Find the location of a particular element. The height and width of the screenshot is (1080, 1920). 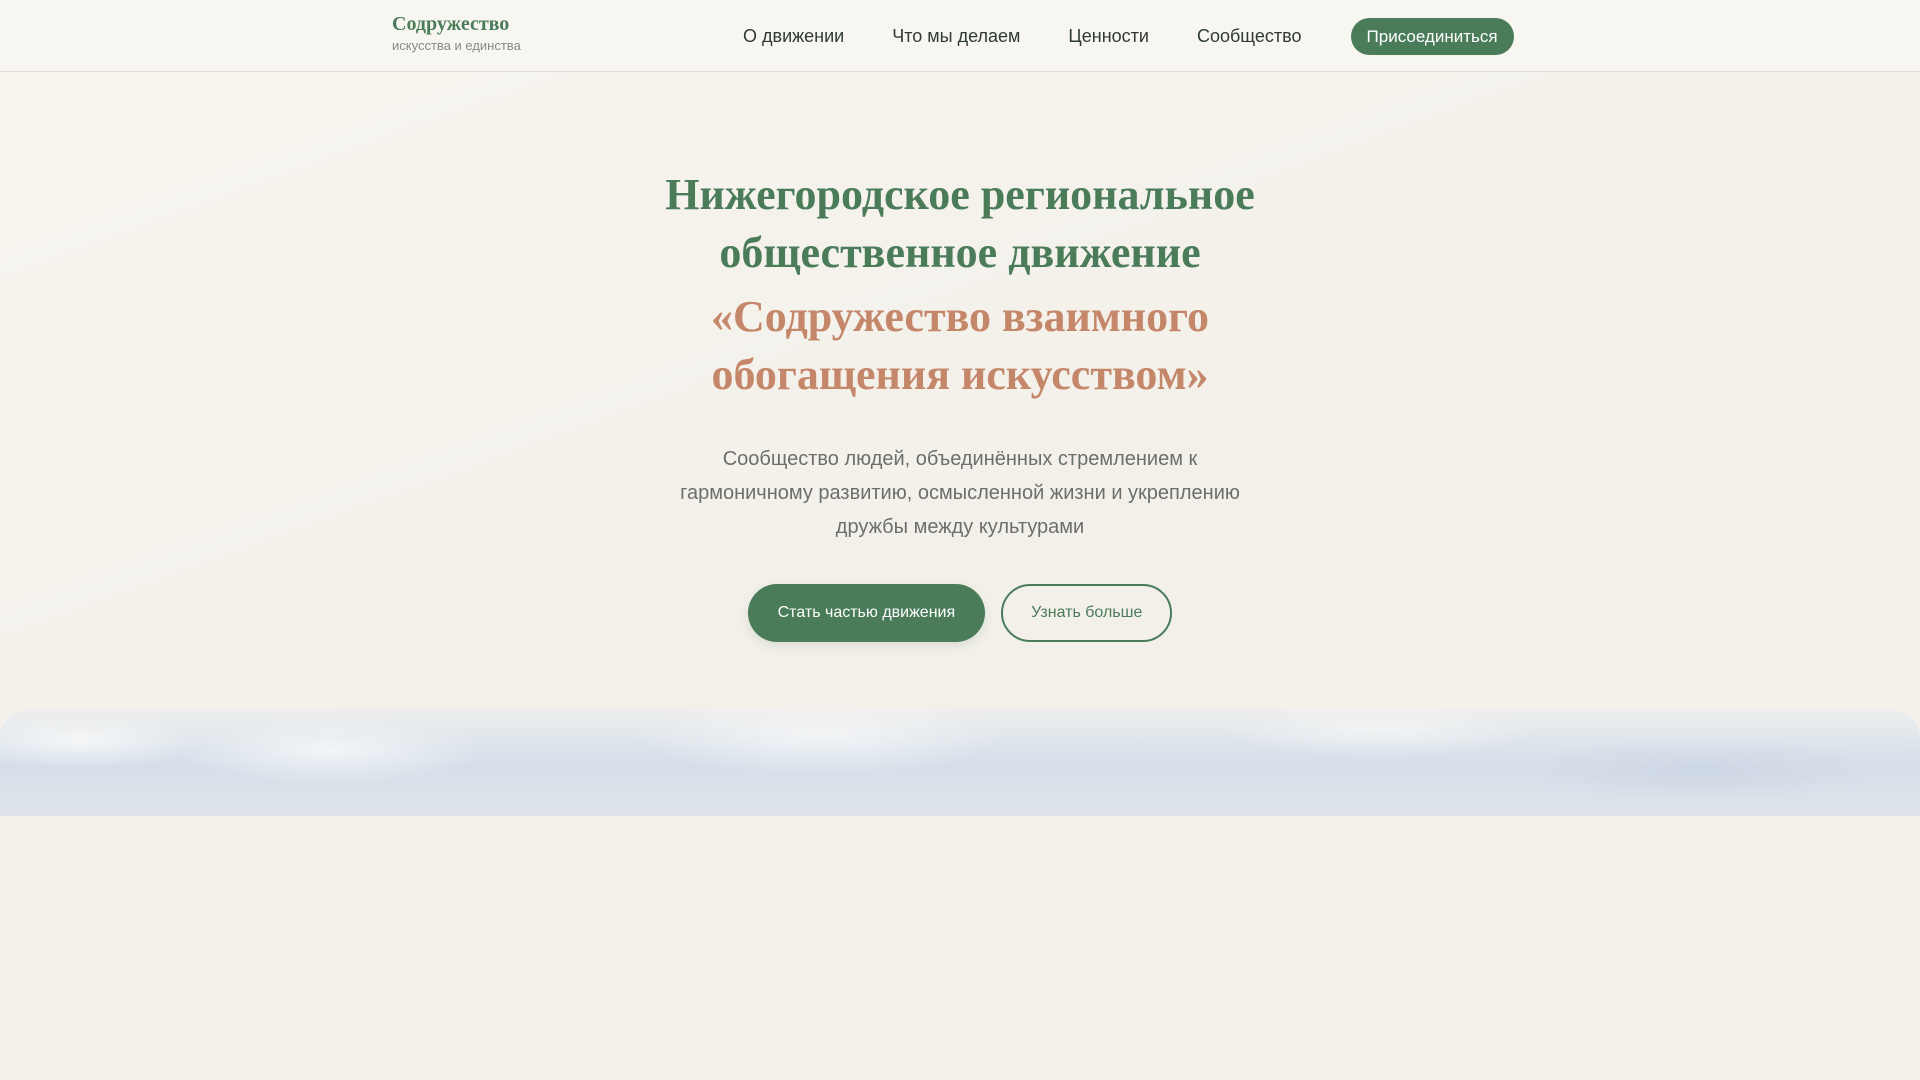

nav-link-about: О движении is located at coordinates (793, 36).